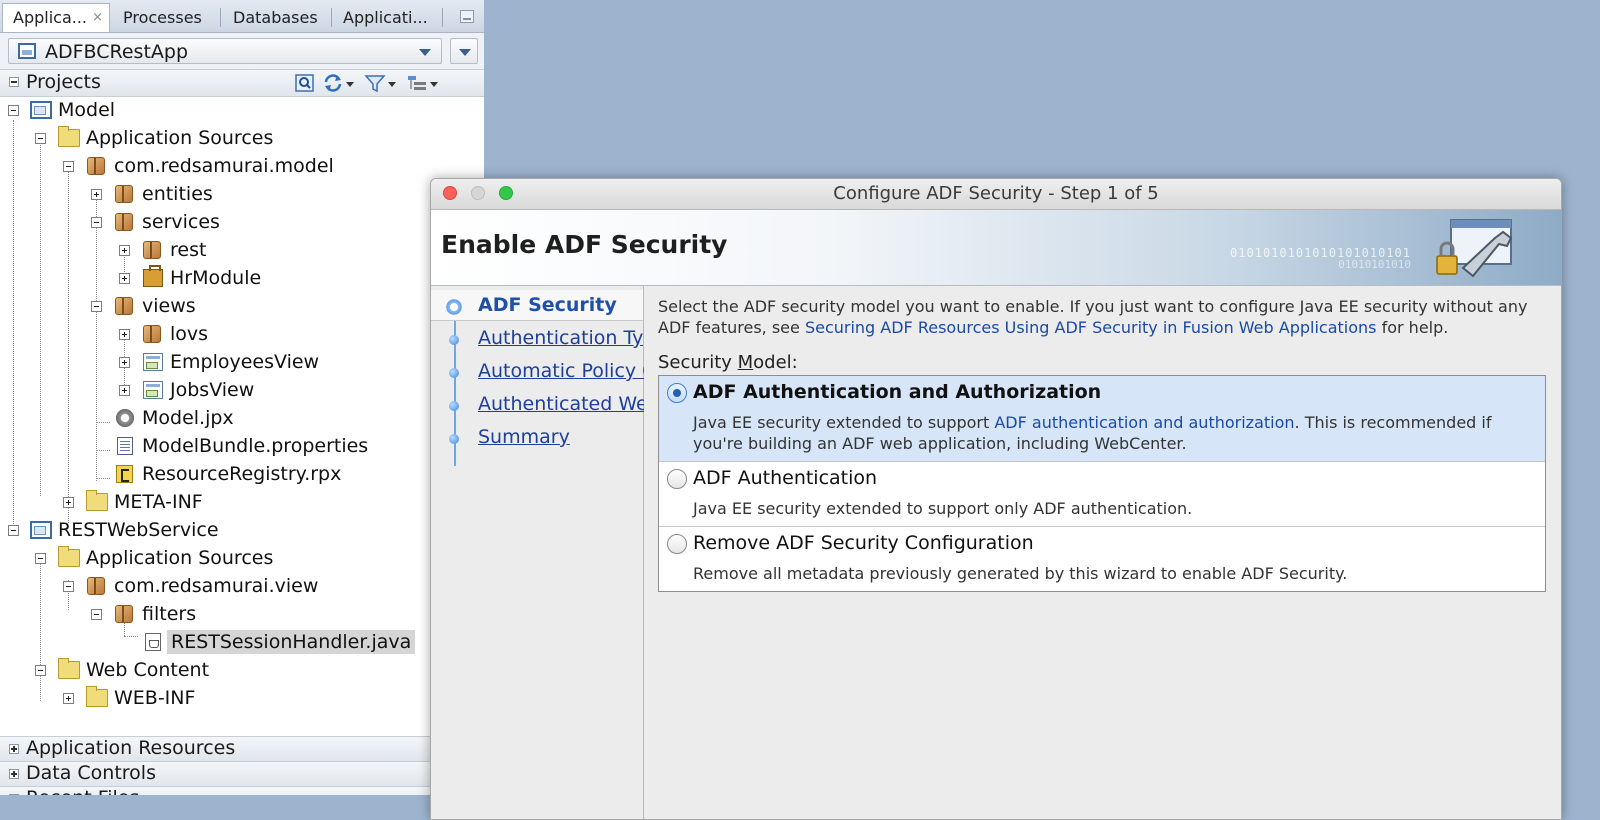 The image size is (1600, 820). I want to click on radio-button-selected, so click(677, 393).